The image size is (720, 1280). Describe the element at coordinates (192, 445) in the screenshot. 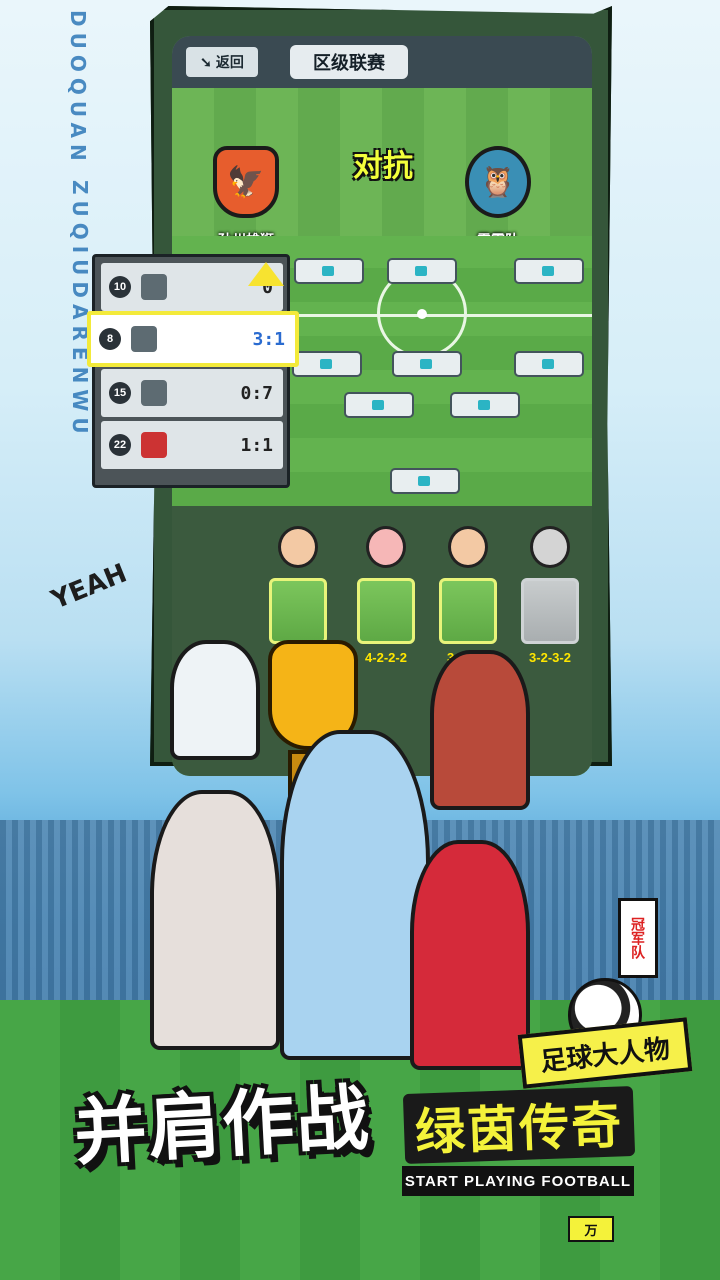

I see `standings-row: 22 1:1` at that location.